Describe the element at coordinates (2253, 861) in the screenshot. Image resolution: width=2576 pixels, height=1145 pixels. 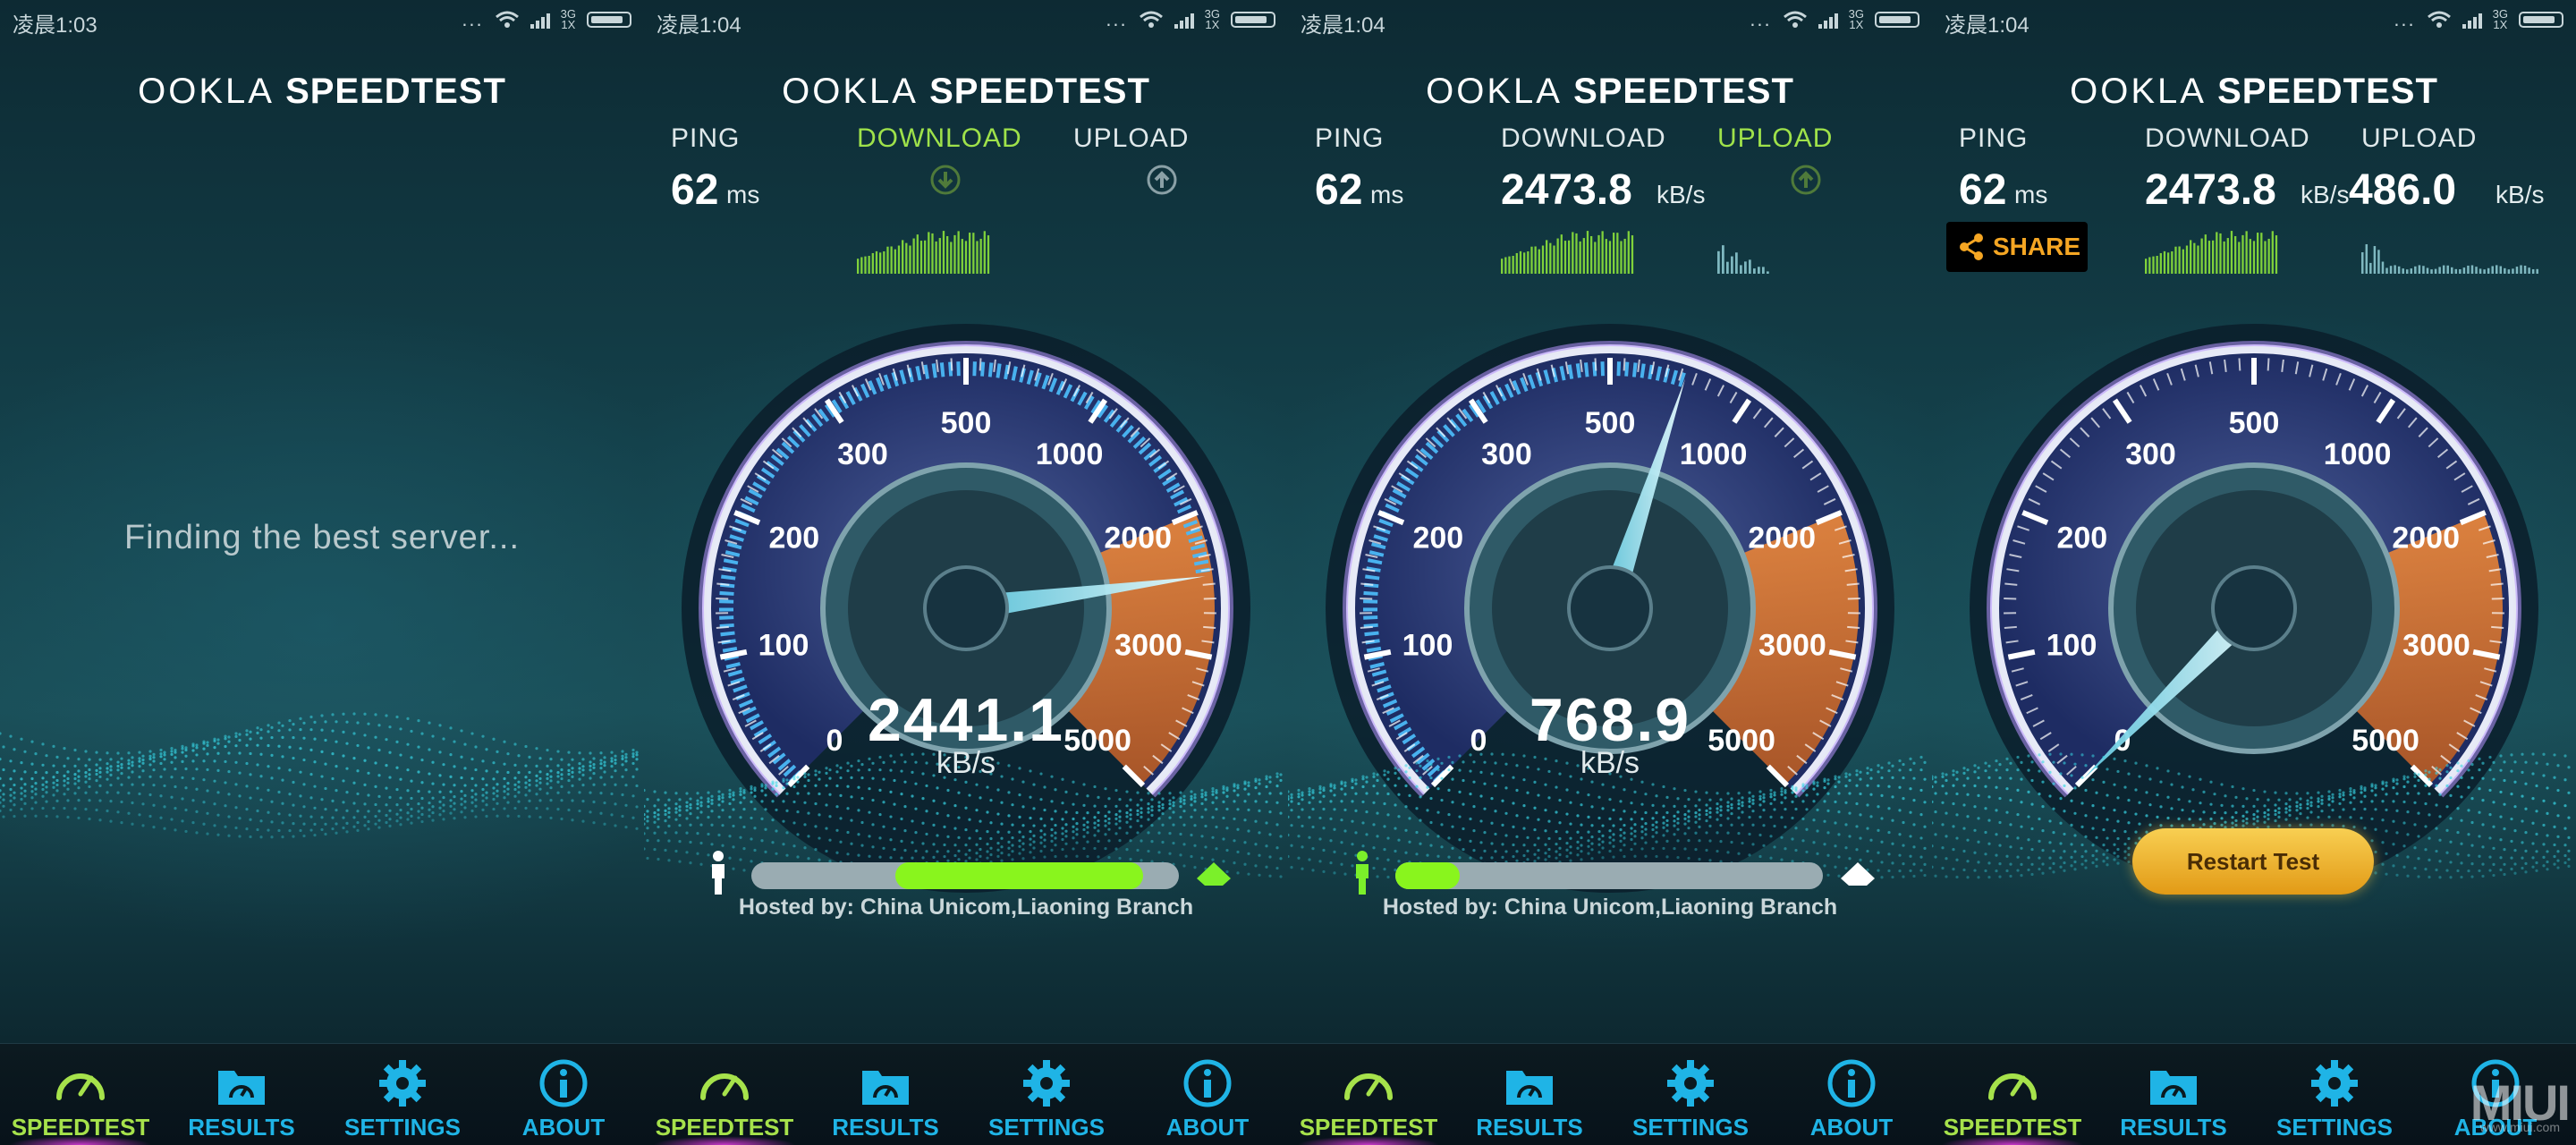
I see `restart-test-button: Restart Test` at that location.